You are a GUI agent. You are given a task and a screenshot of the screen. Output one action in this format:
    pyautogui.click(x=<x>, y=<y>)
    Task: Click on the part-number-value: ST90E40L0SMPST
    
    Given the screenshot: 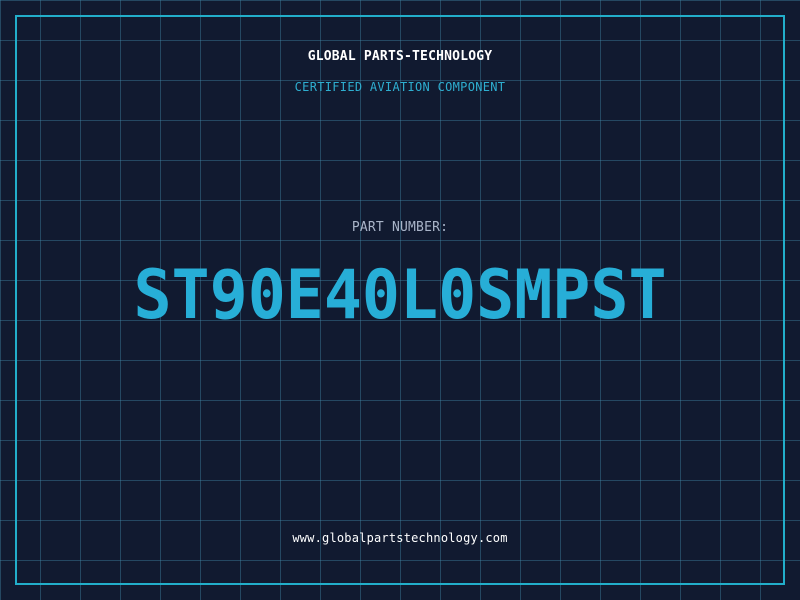 What is the action you would take?
    pyautogui.click(x=400, y=295)
    